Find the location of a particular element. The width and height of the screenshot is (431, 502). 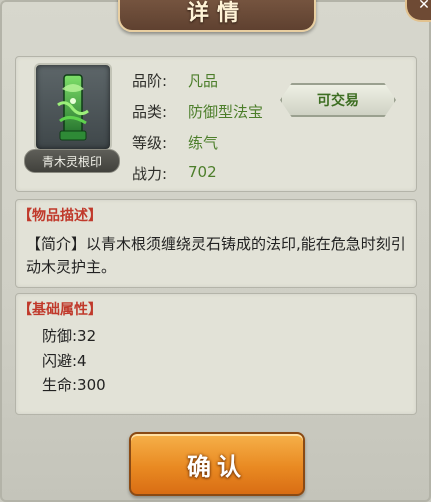

tradable-badge: 可交易 is located at coordinates (338, 100).